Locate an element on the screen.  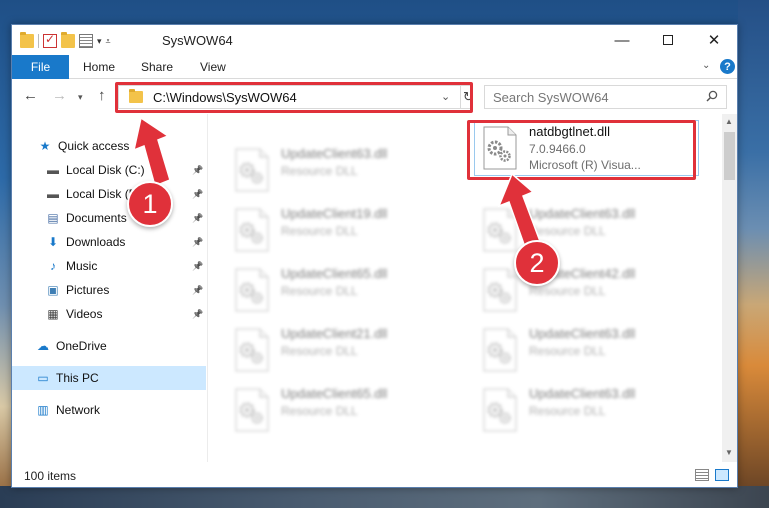
scroll-up-icon: ▲ is located at coordinates (729, 121).